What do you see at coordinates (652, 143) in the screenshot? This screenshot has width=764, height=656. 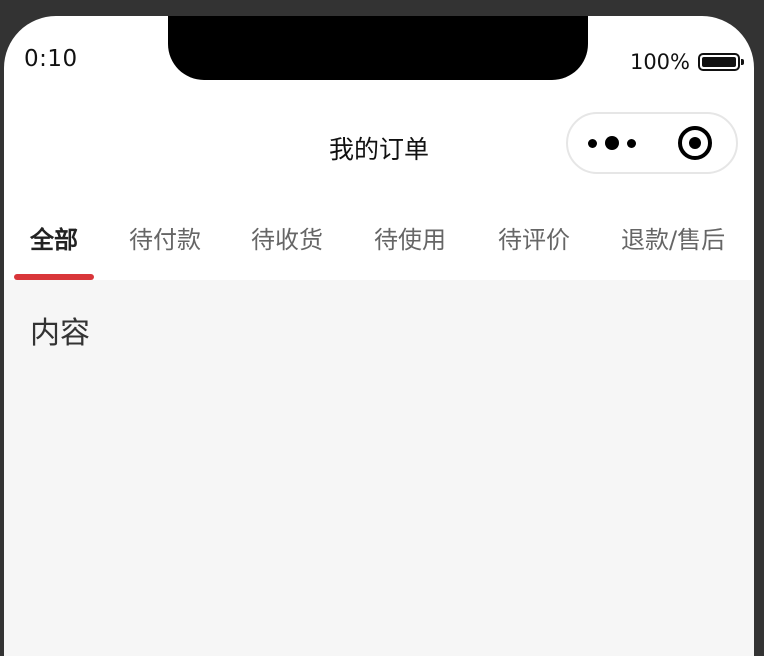 I see `menu-capsule` at bounding box center [652, 143].